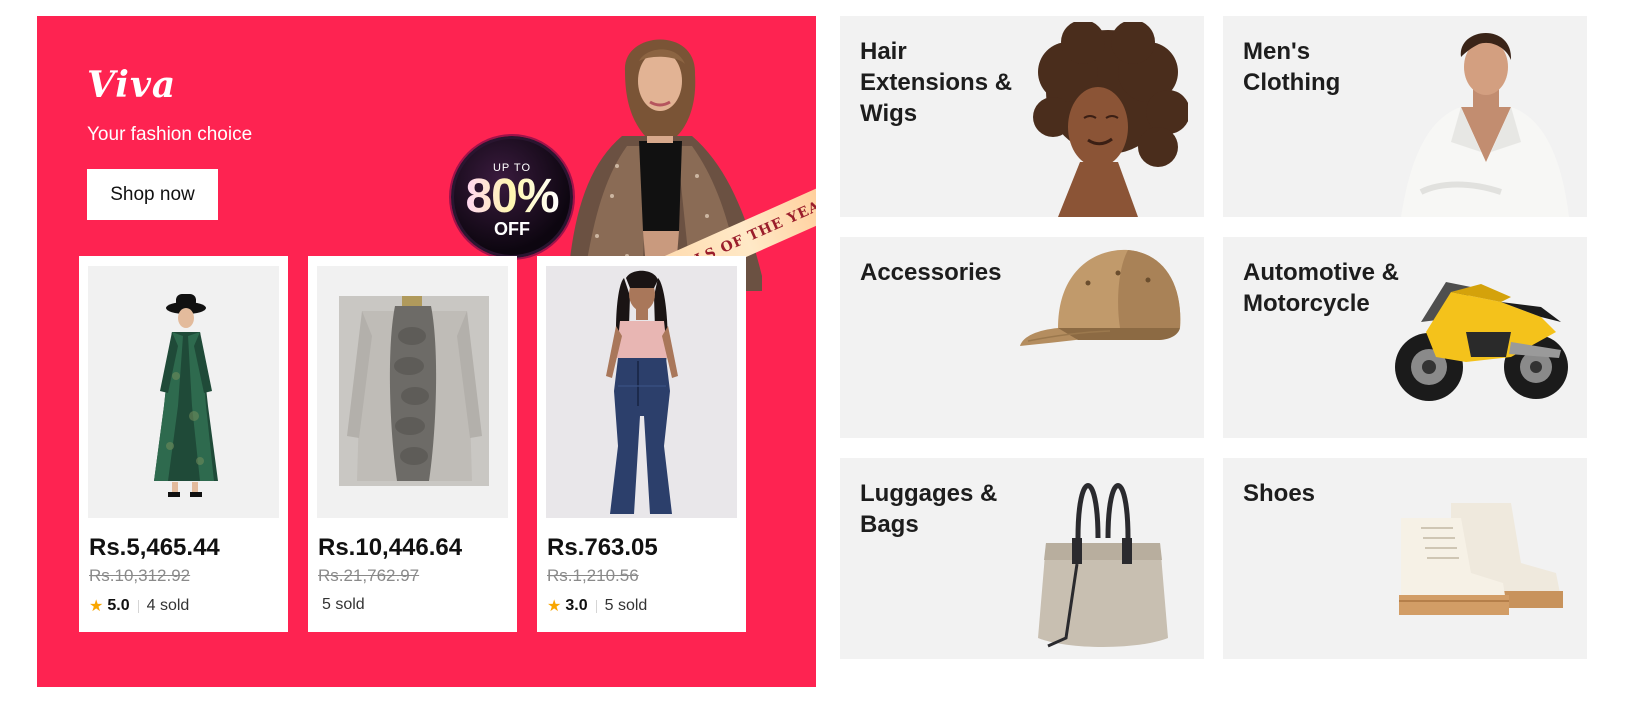  Describe the element at coordinates (154, 547) in the screenshot. I see `product-price: Rs.5,465.44` at that location.